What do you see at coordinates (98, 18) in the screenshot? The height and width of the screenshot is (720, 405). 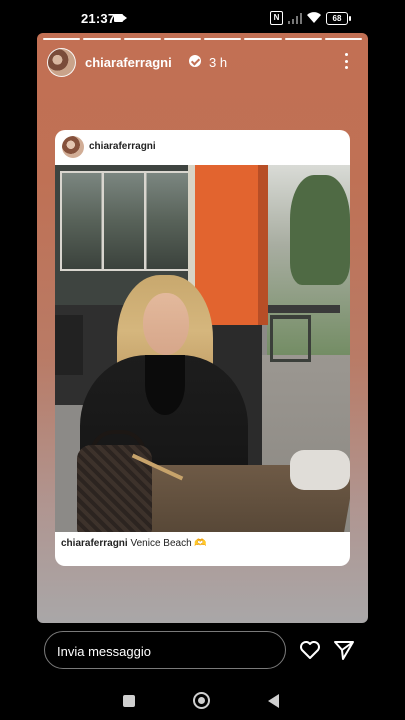 I see `clock: 21:37` at bounding box center [98, 18].